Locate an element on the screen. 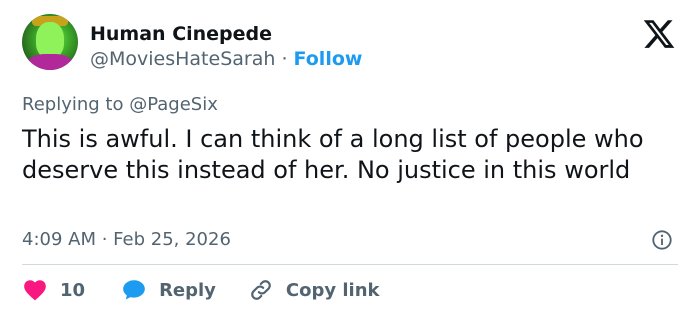  replying-mention: @PageSix is located at coordinates (173, 104).